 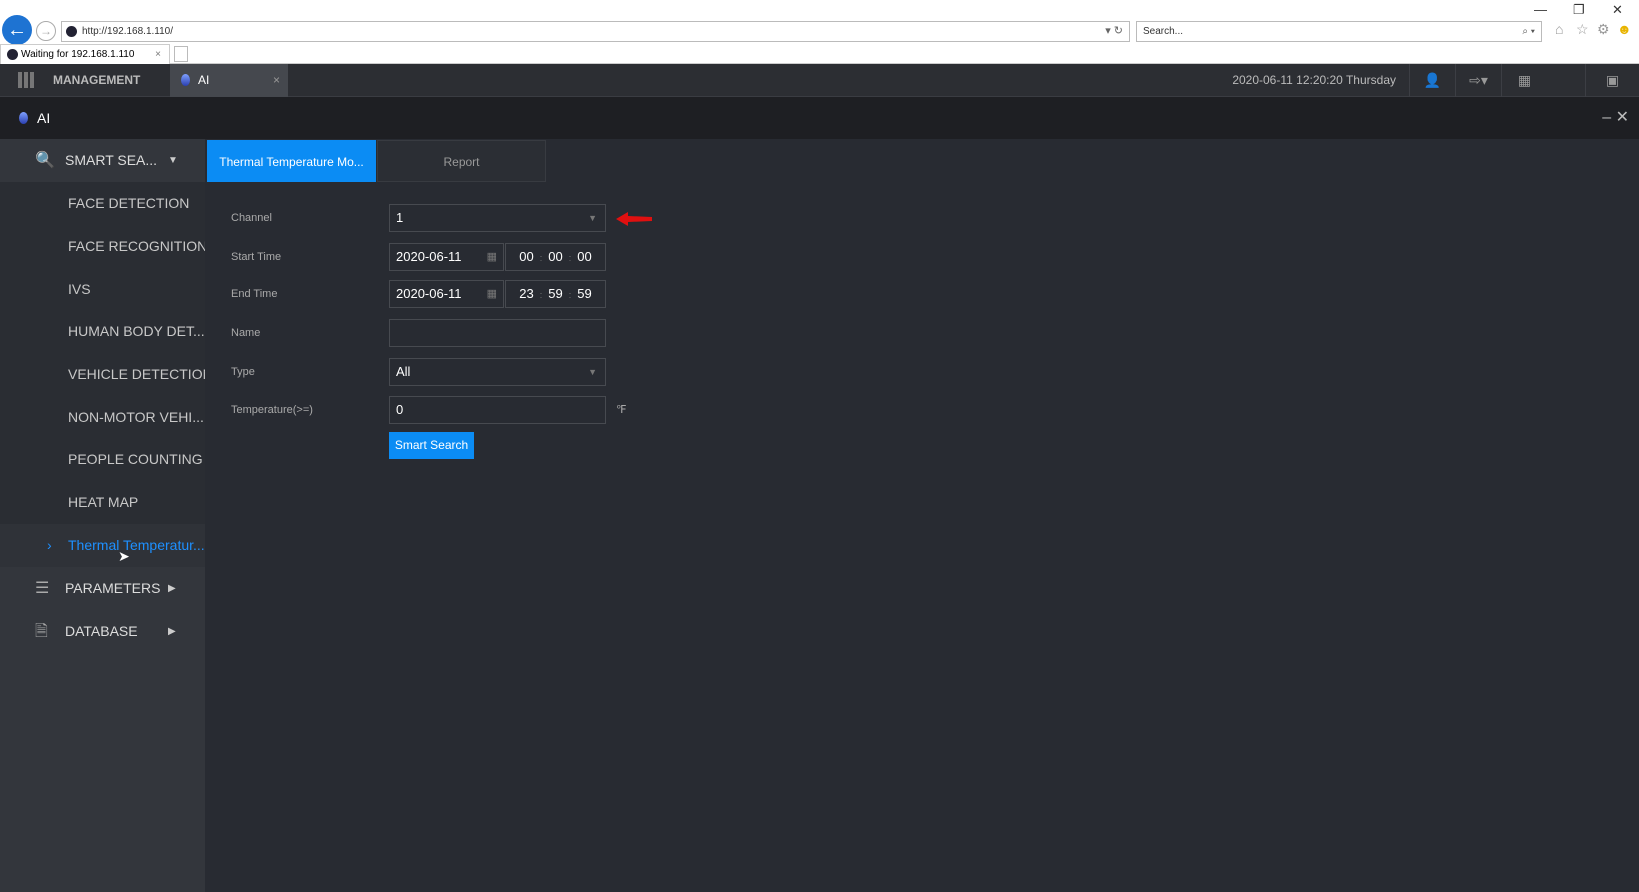 What do you see at coordinates (97, 80) in the screenshot?
I see `management-label: MANAGEMENT` at bounding box center [97, 80].